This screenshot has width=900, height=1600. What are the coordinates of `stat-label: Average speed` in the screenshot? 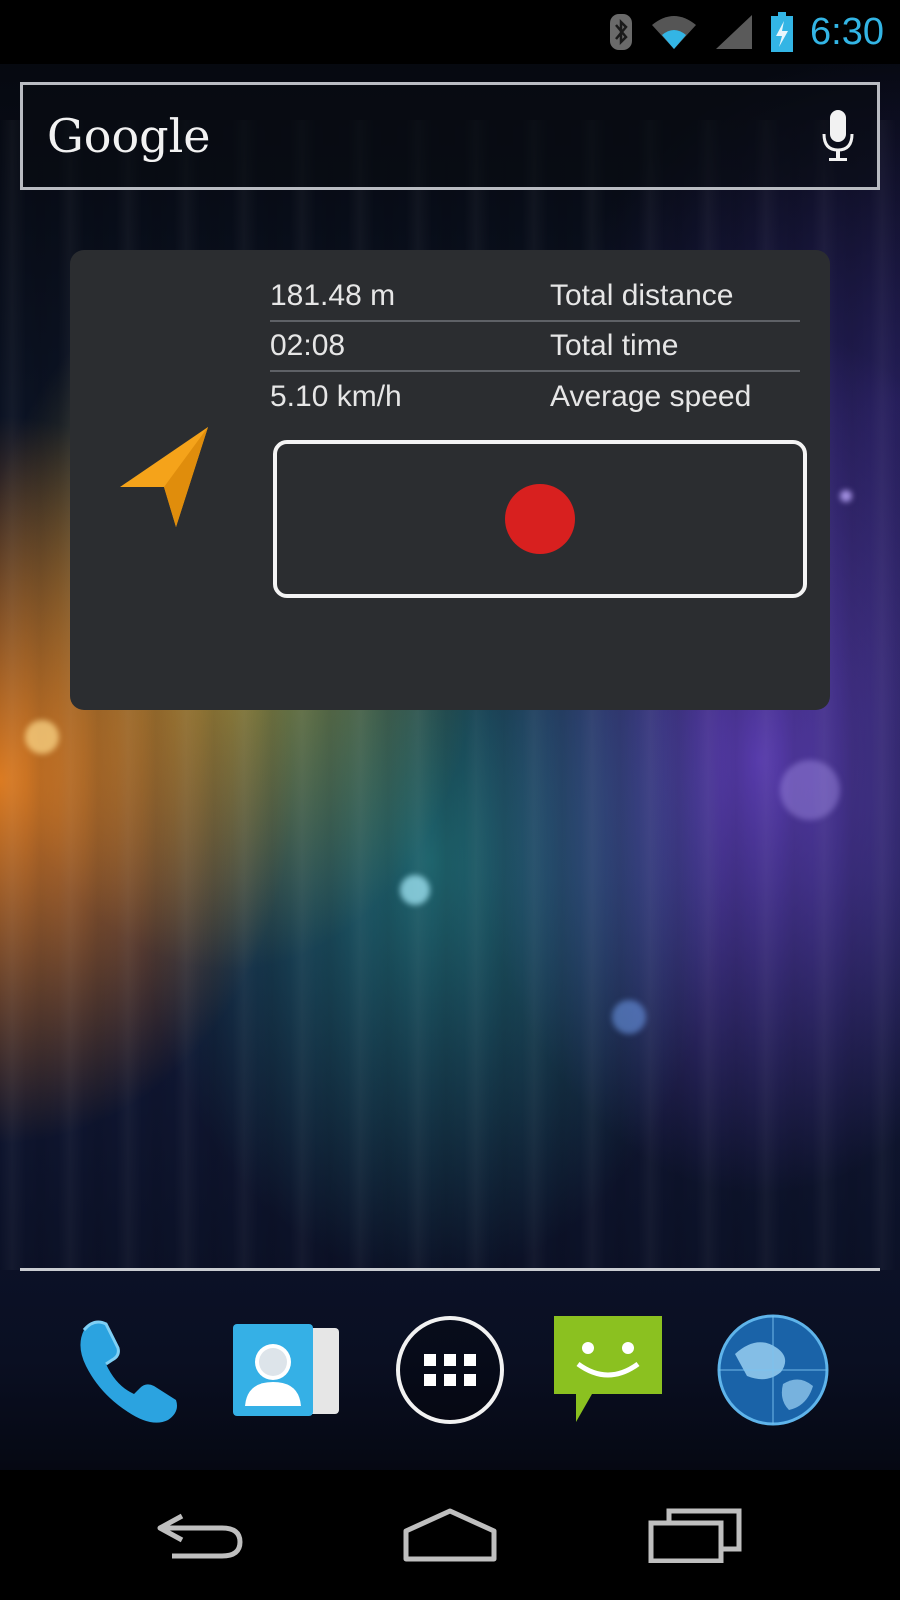 It's located at (651, 396).